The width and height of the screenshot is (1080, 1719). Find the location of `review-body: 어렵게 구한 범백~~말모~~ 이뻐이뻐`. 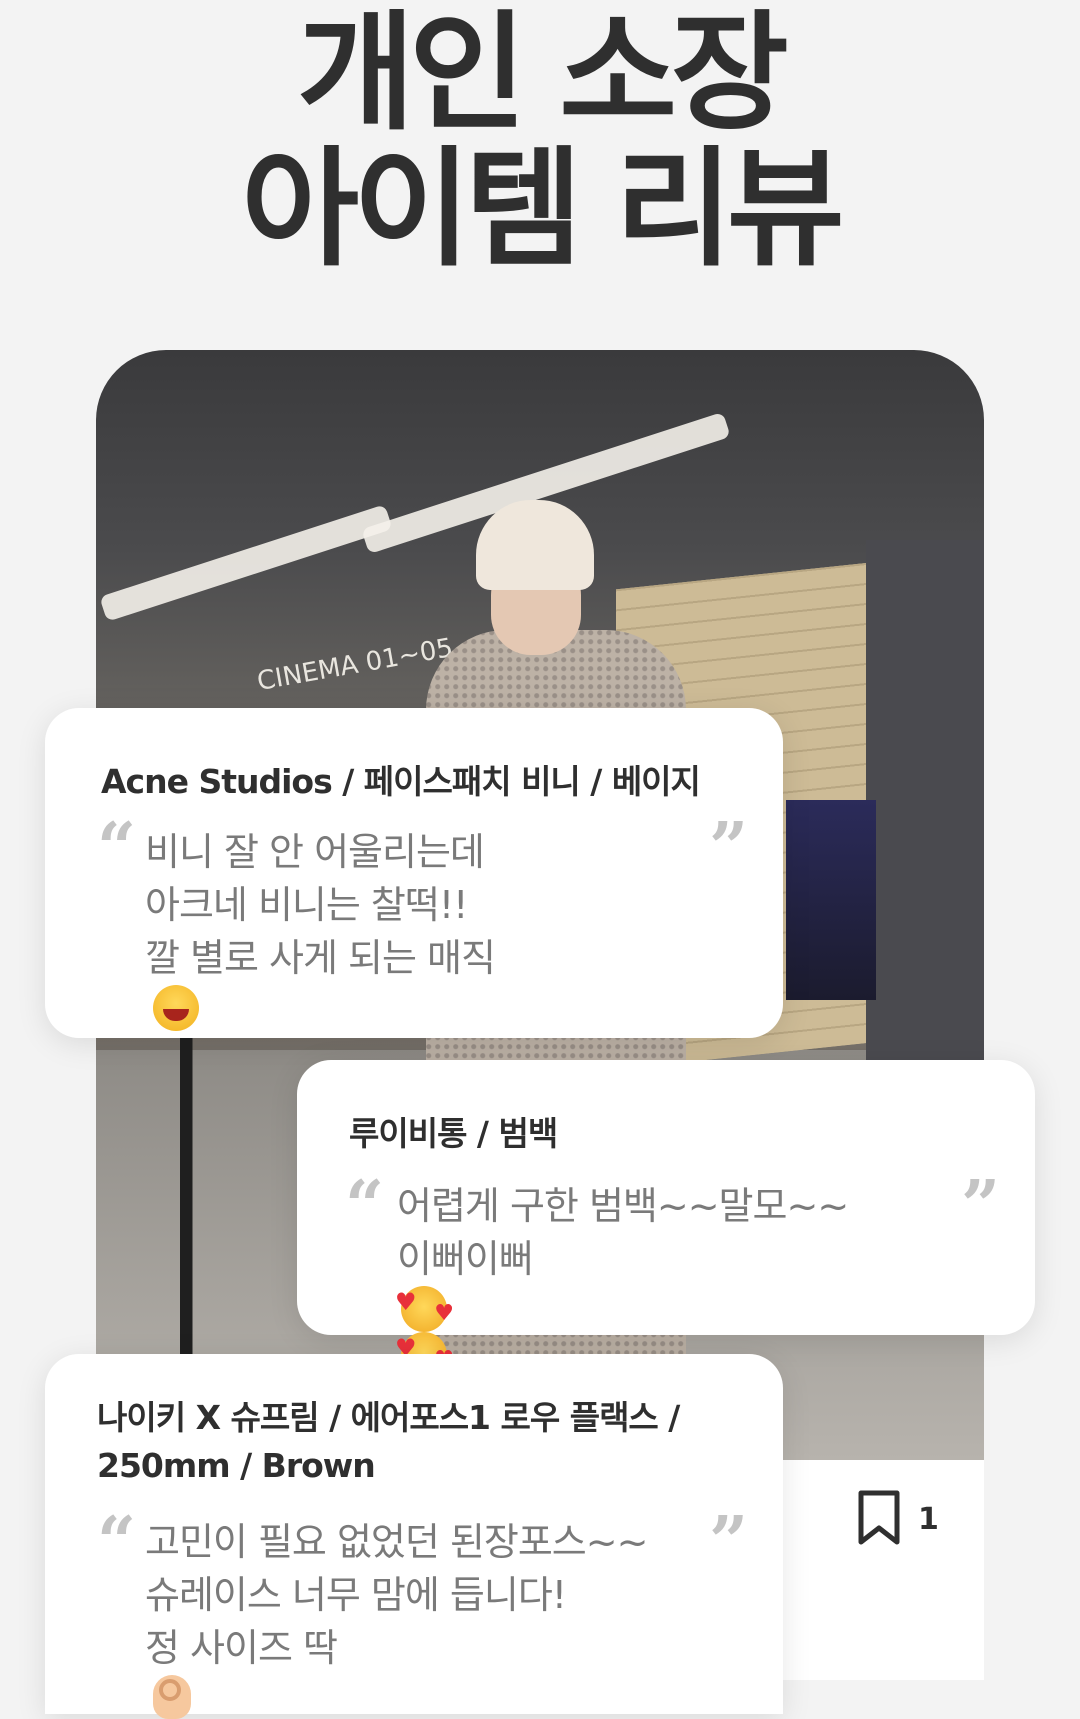

review-body: 어렵게 구한 범백~~말모~~ 이뻐이뻐 is located at coordinates (622, 1283).